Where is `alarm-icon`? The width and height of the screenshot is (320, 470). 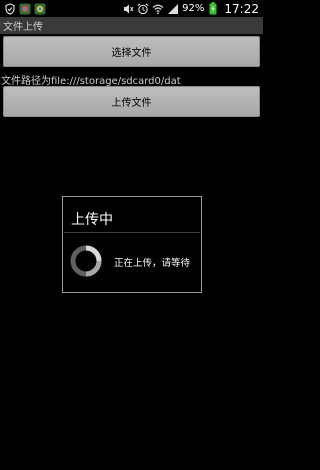 alarm-icon is located at coordinates (143, 9).